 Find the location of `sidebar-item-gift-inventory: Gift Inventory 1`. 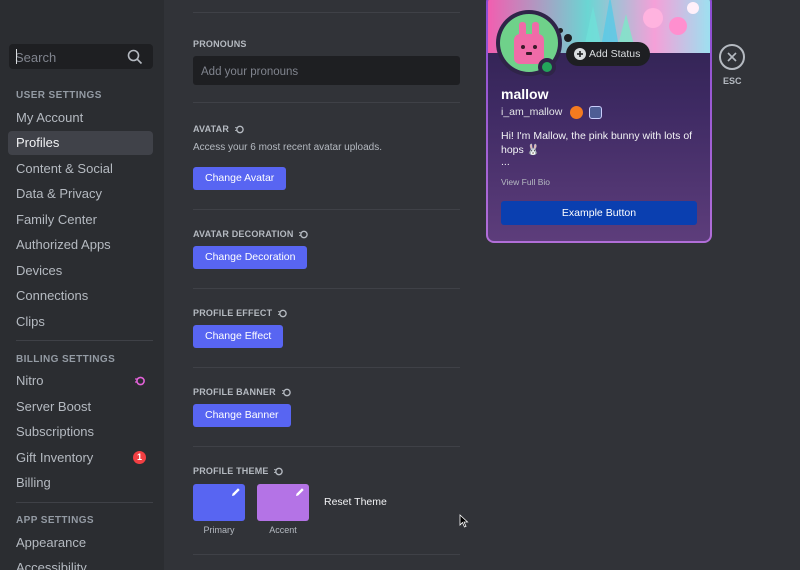

sidebar-item-gift-inventory: Gift Inventory 1 is located at coordinates (80, 458).